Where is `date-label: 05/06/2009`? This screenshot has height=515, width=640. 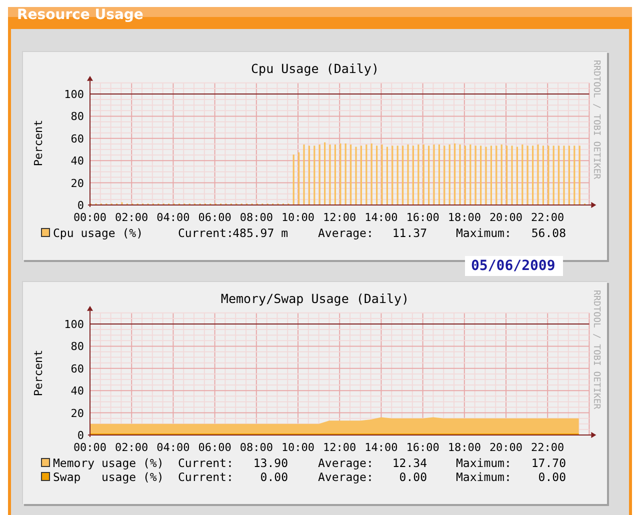 date-label: 05/06/2009 is located at coordinates (514, 266).